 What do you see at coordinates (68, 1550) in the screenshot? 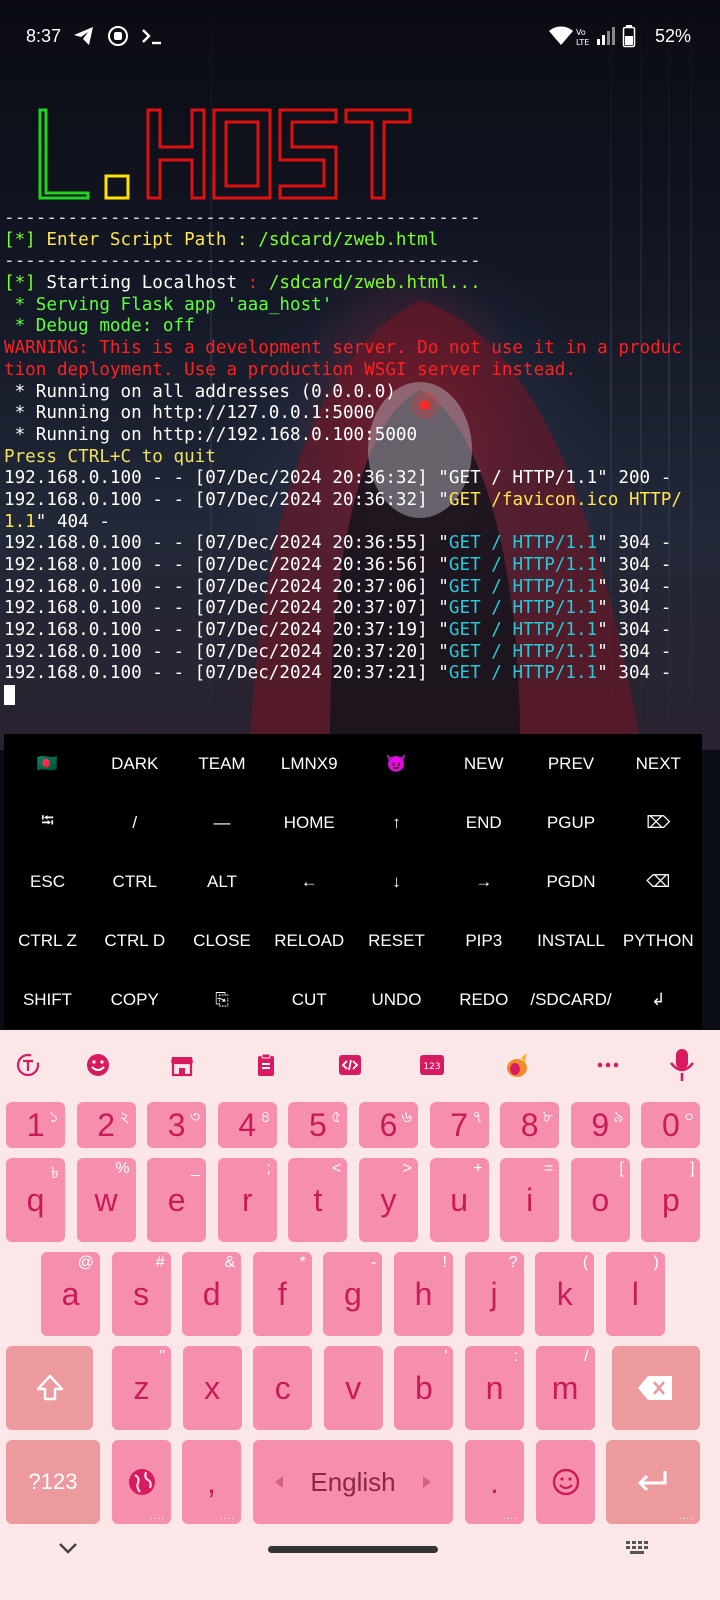
I see `hide-keyboard-chevron-icon` at bounding box center [68, 1550].